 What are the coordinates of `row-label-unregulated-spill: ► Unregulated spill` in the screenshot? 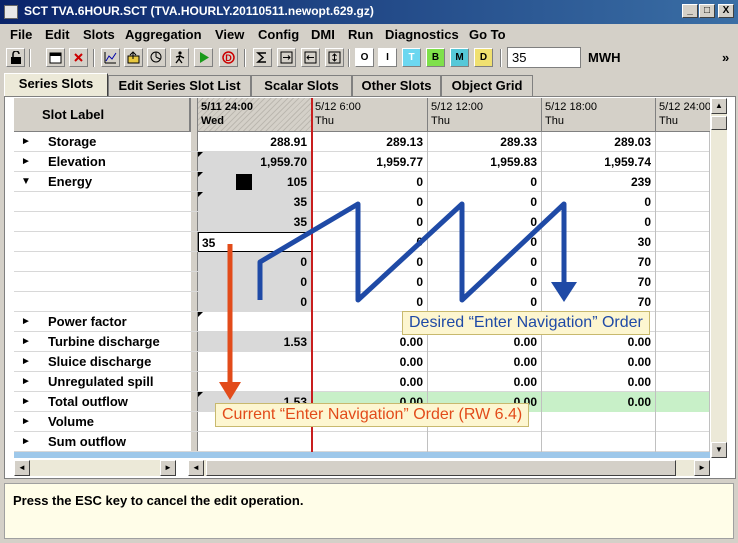 It's located at (102, 382).